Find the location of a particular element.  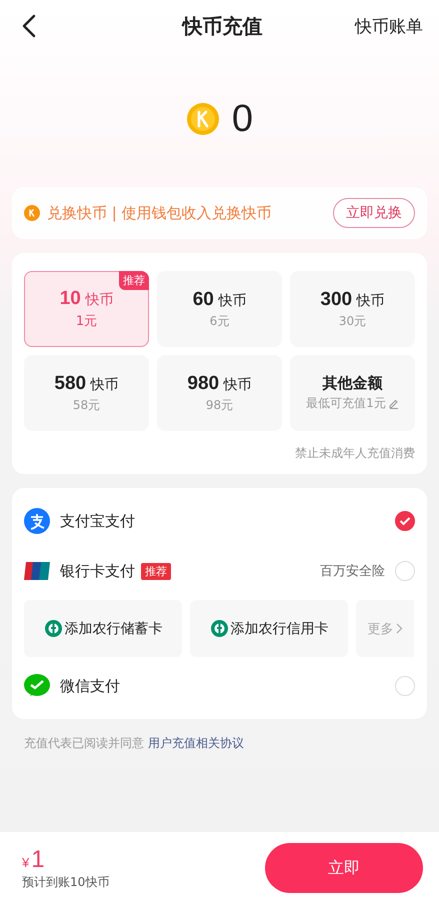

package-option: 10 快币 1元 推荐 is located at coordinates (86, 309).